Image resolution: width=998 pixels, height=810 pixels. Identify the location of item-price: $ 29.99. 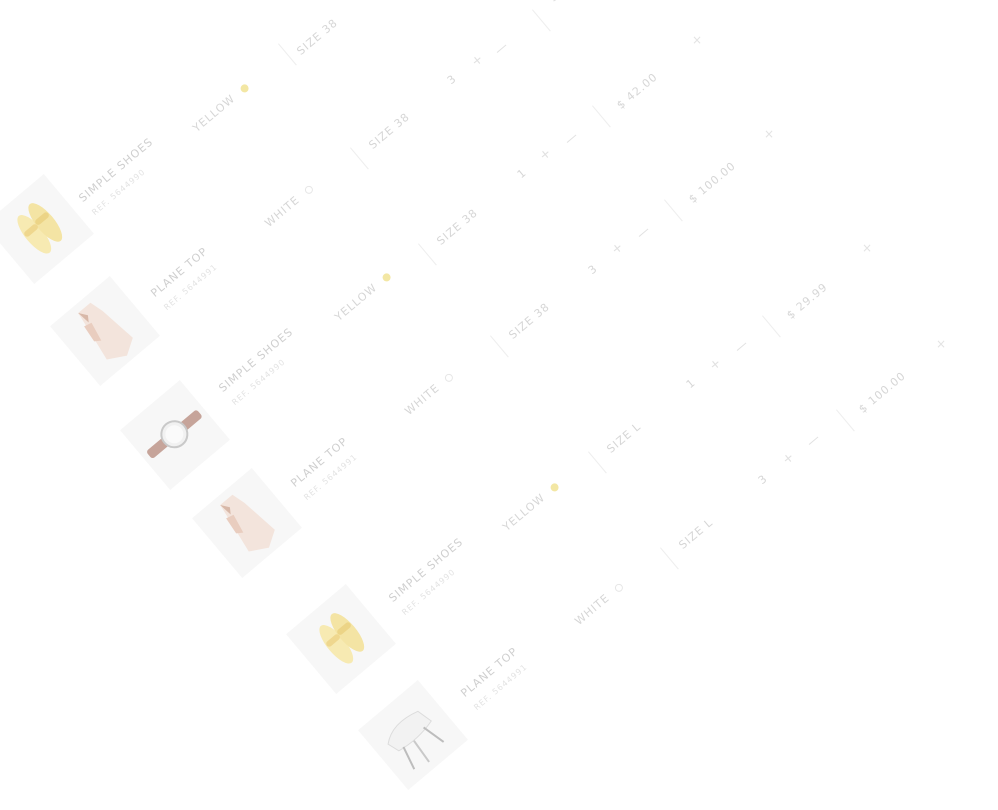
(807, 301).